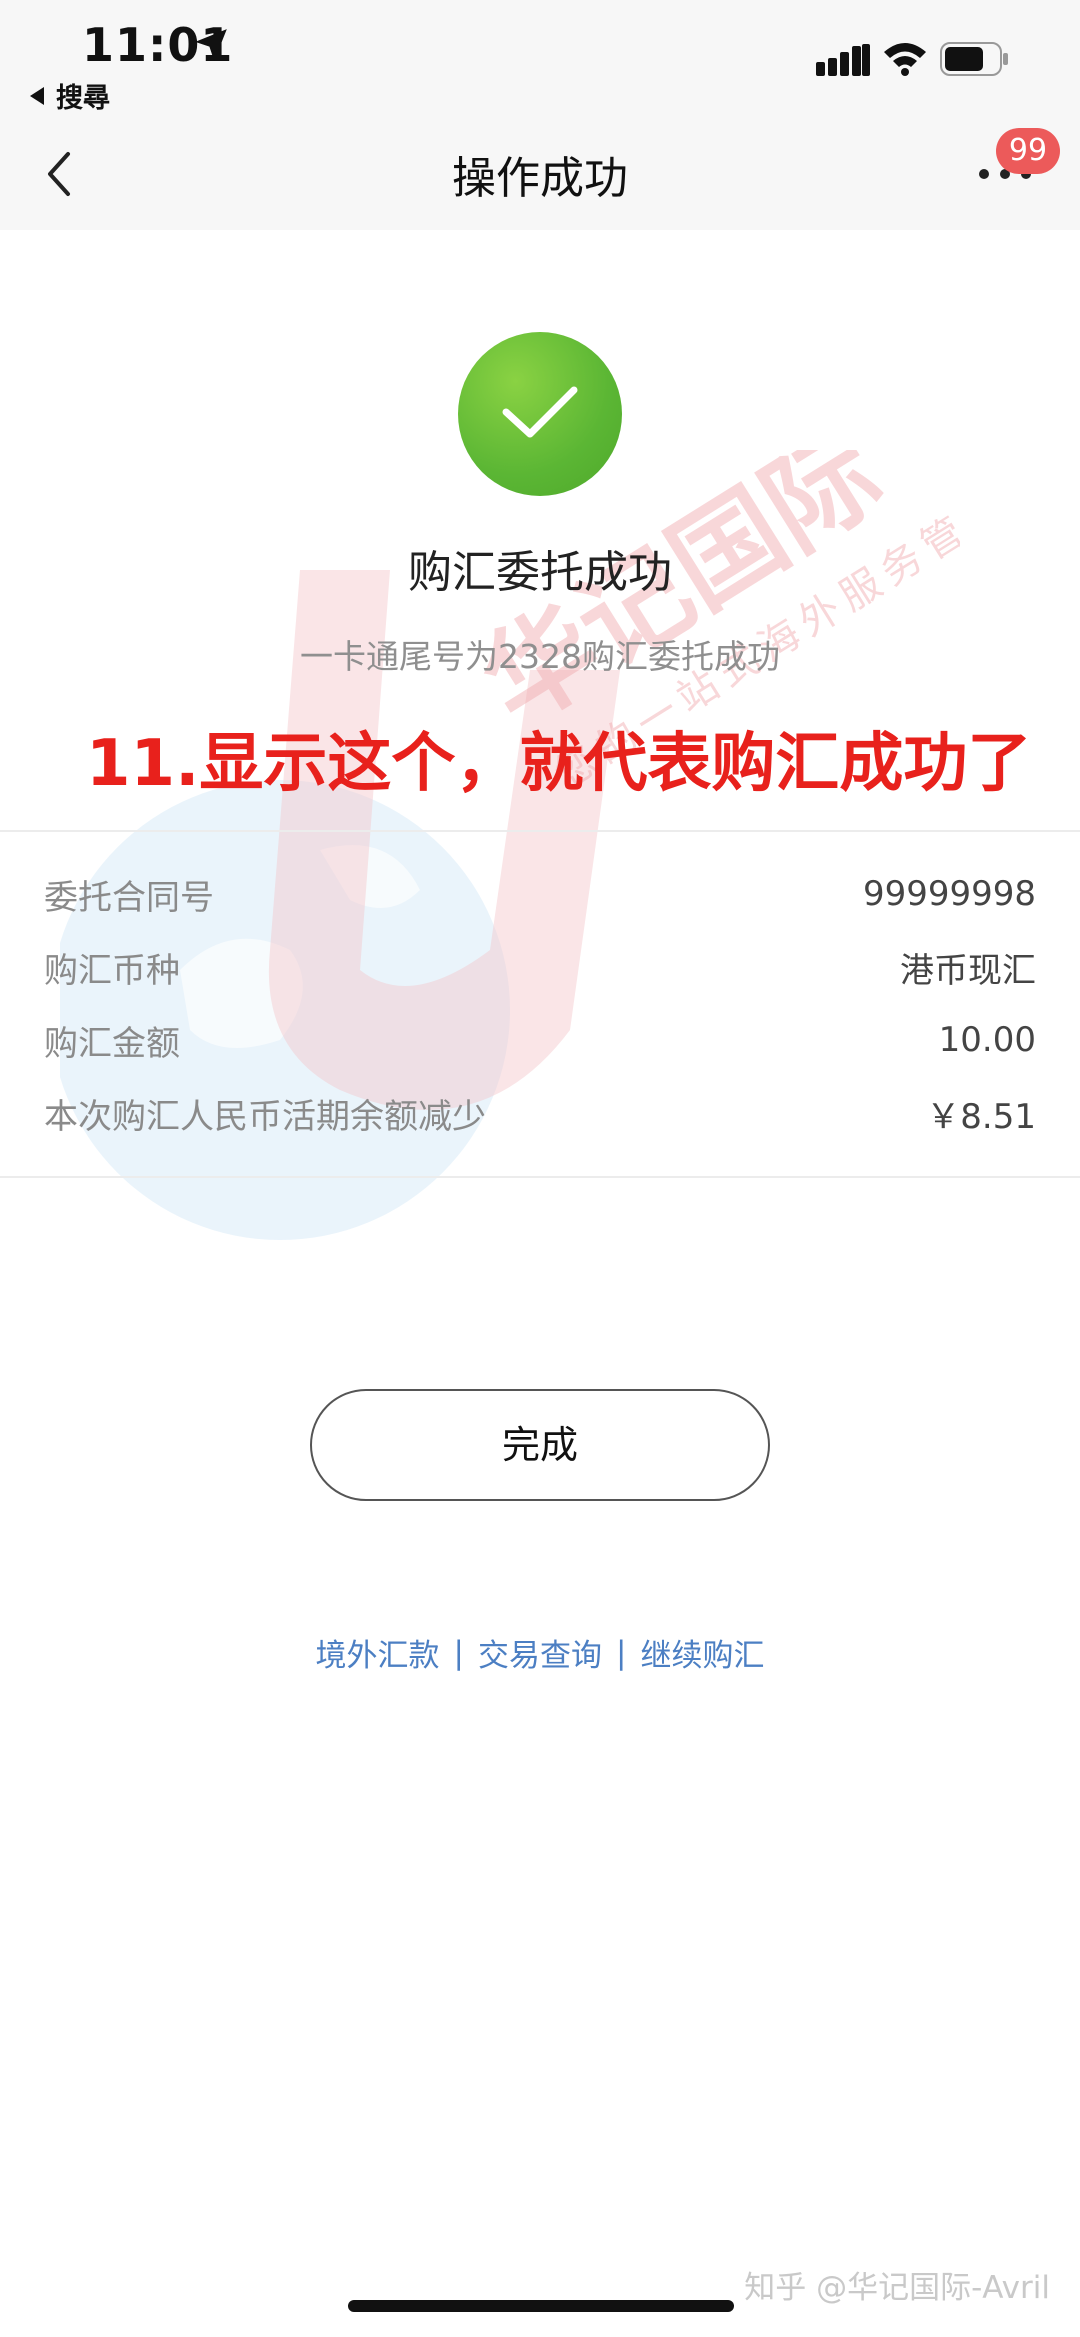 This screenshot has width=1080, height=2337. What do you see at coordinates (540, 656) in the screenshot?
I see `success-subtitle: 一卡通尾号为2328购汇委托成功` at bounding box center [540, 656].